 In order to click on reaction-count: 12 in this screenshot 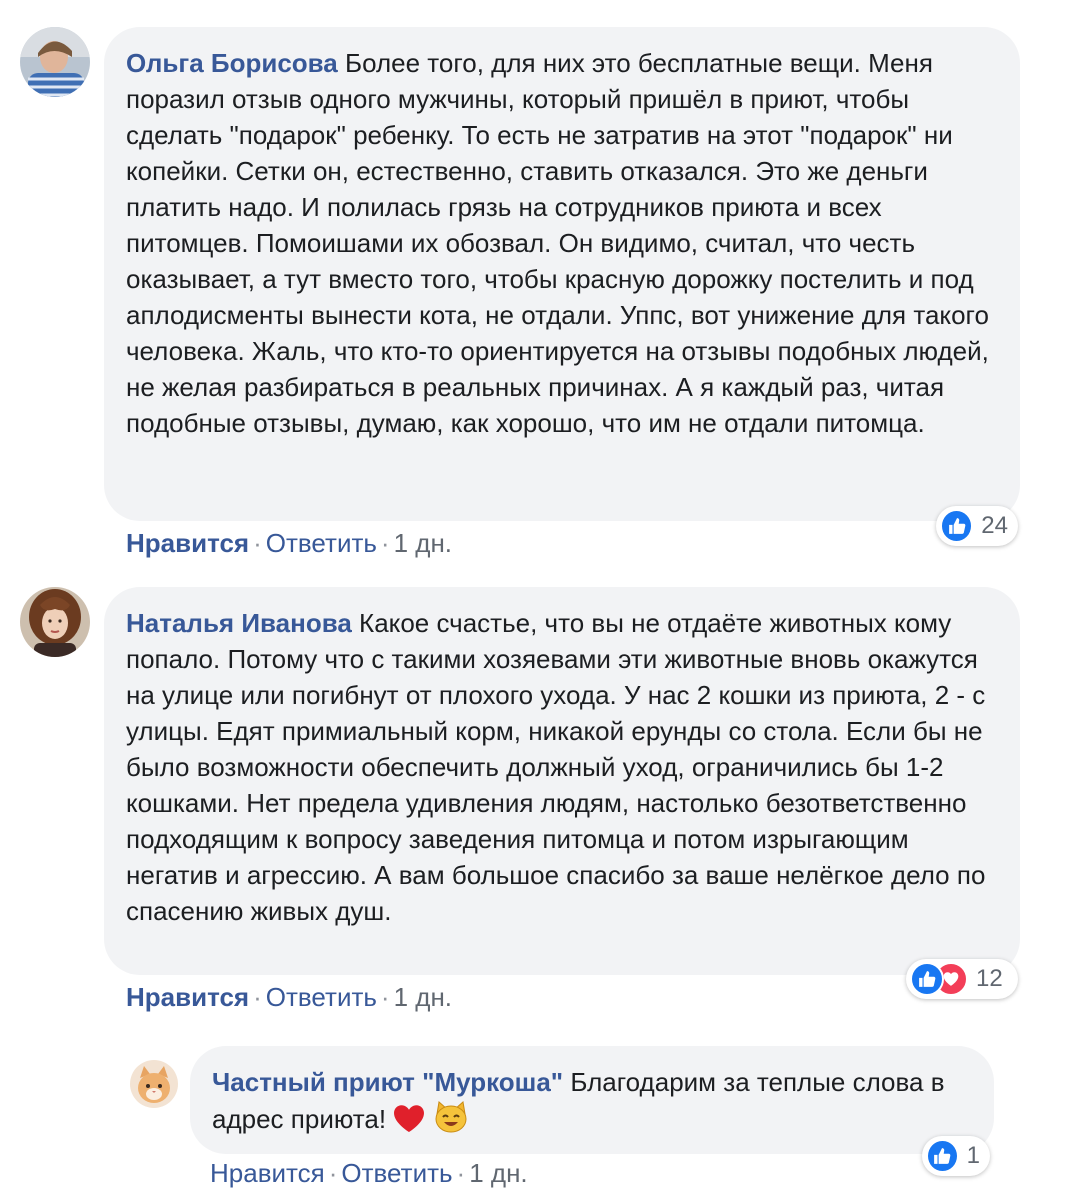, I will do `click(989, 978)`.